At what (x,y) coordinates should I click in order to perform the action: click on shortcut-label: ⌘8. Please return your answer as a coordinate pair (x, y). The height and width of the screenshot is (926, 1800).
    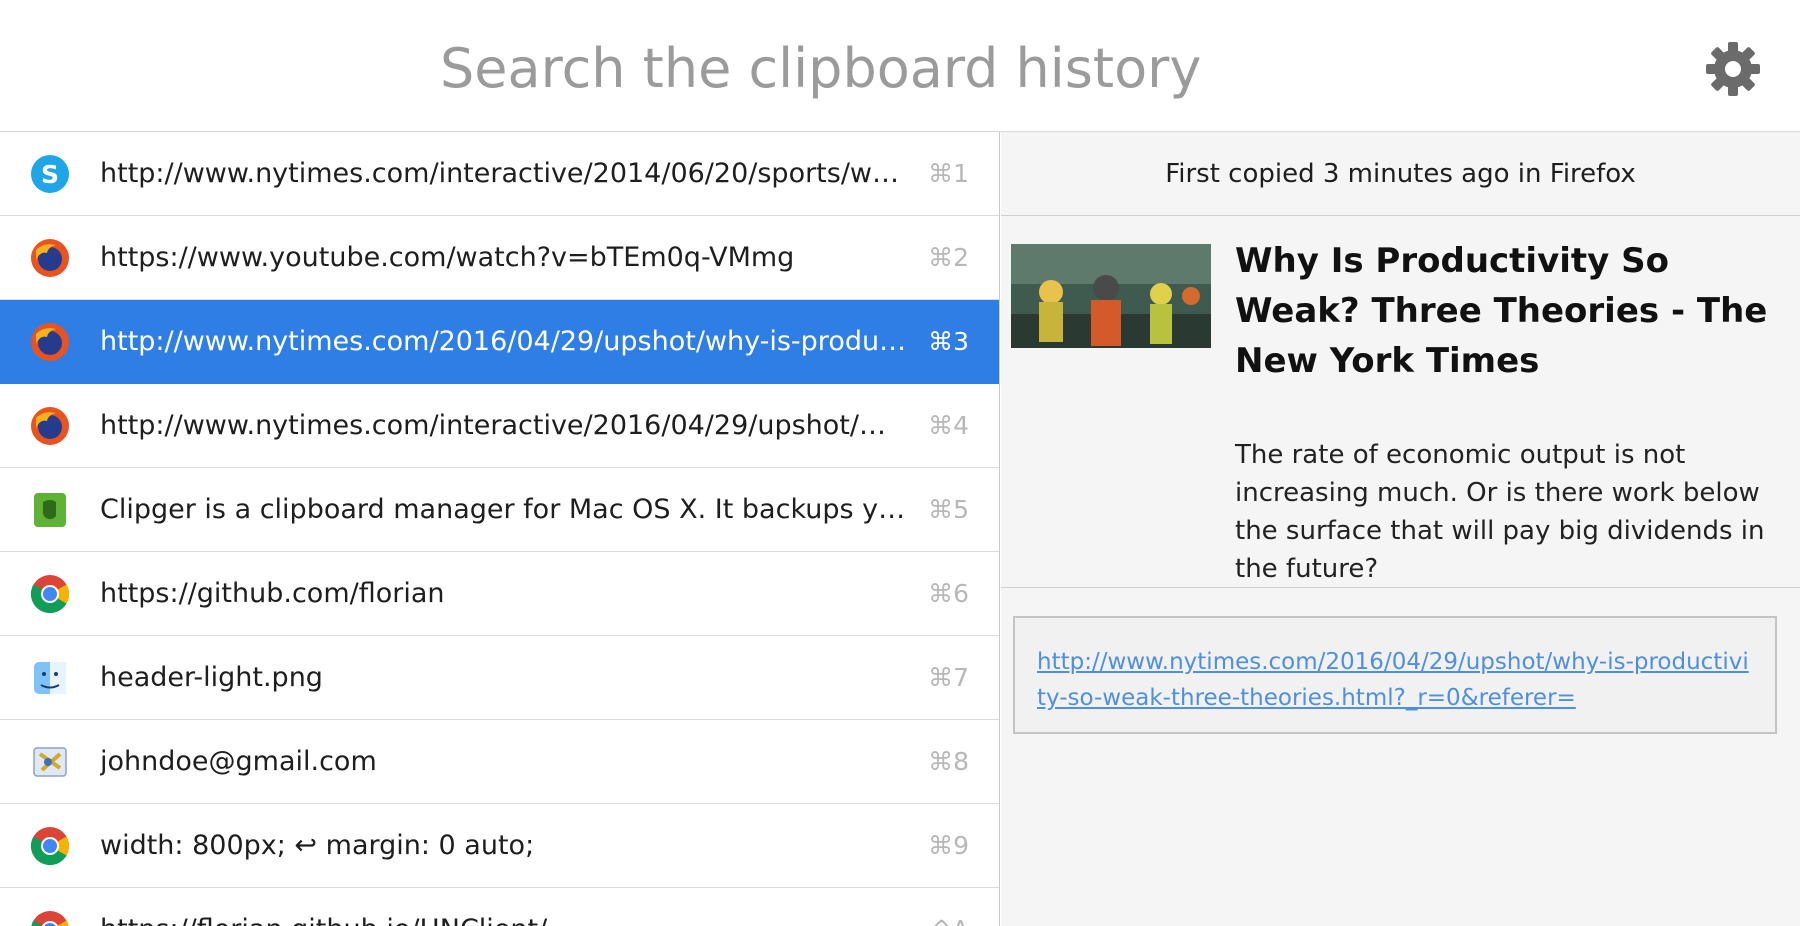
    Looking at the image, I should click on (948, 761).